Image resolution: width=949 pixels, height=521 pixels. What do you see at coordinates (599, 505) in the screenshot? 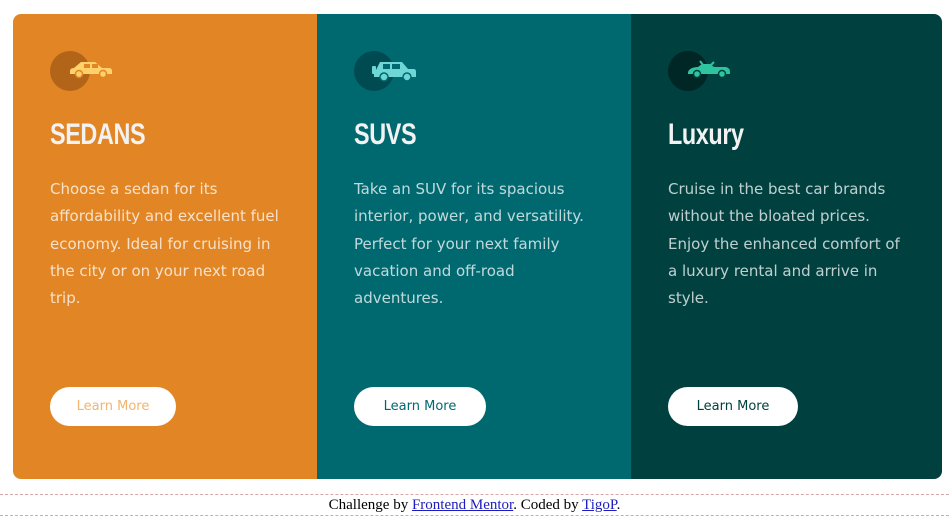
I see `author-link: TigoP` at bounding box center [599, 505].